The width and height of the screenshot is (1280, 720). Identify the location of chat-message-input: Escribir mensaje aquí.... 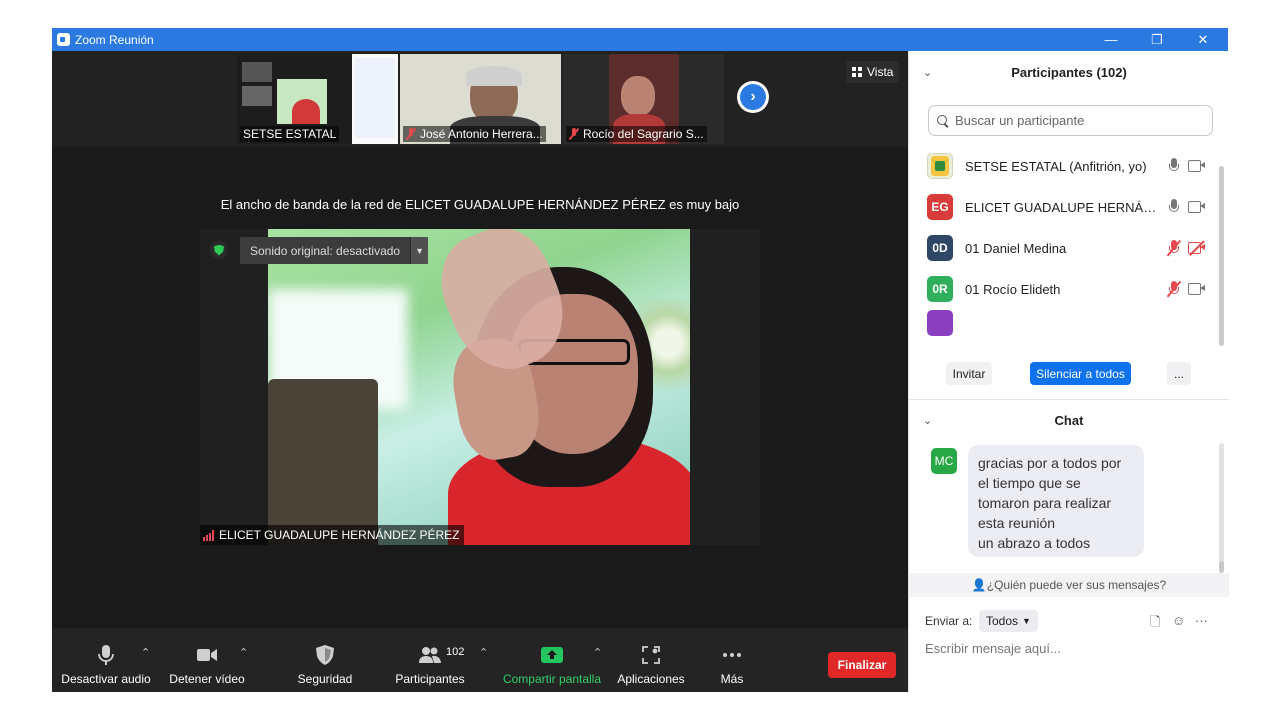
(1070, 648).